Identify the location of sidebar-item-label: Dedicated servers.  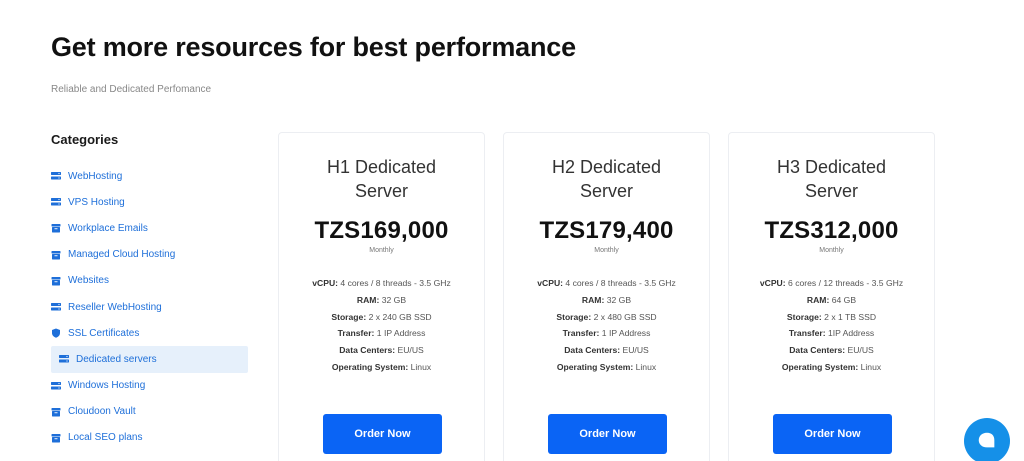
(116, 359).